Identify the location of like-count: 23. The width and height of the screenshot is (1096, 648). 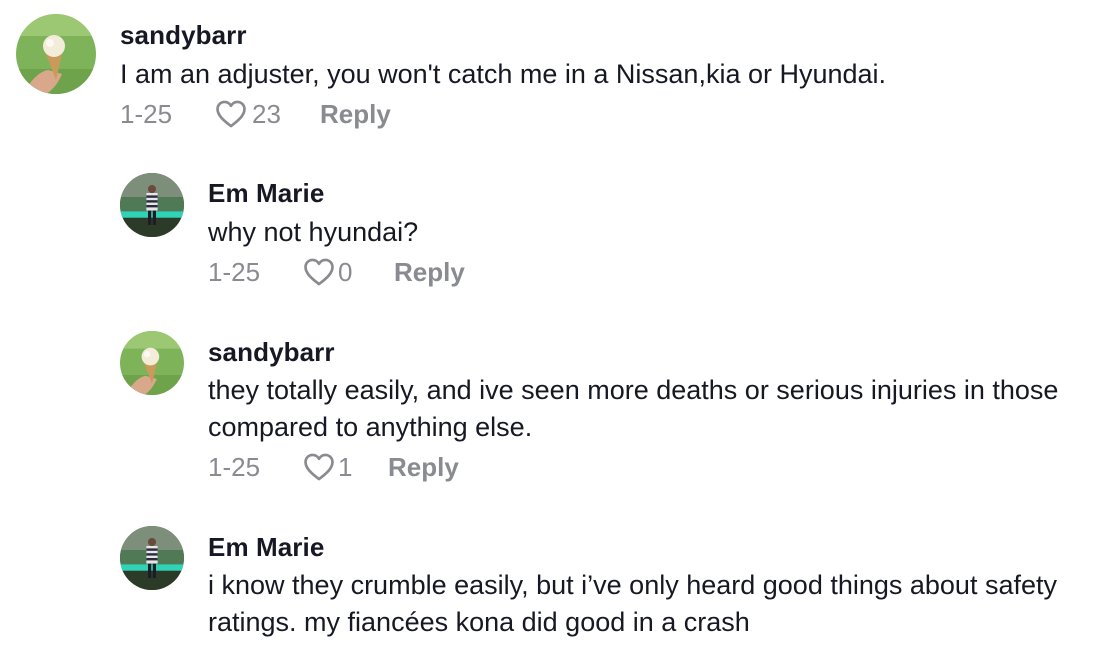
(266, 113).